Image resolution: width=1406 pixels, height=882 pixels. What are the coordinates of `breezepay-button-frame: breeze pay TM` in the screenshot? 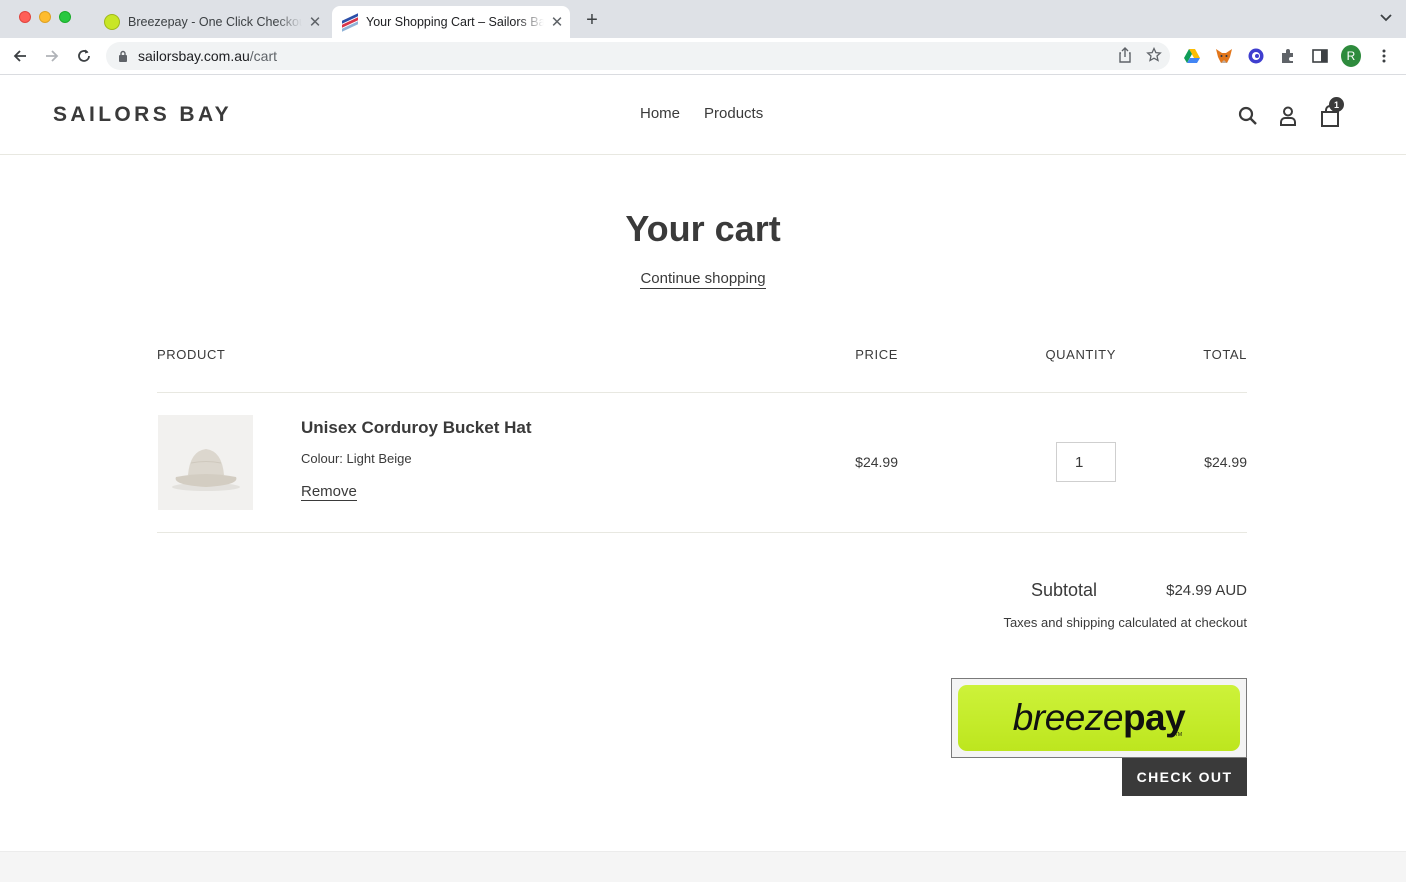 It's located at (1099, 718).